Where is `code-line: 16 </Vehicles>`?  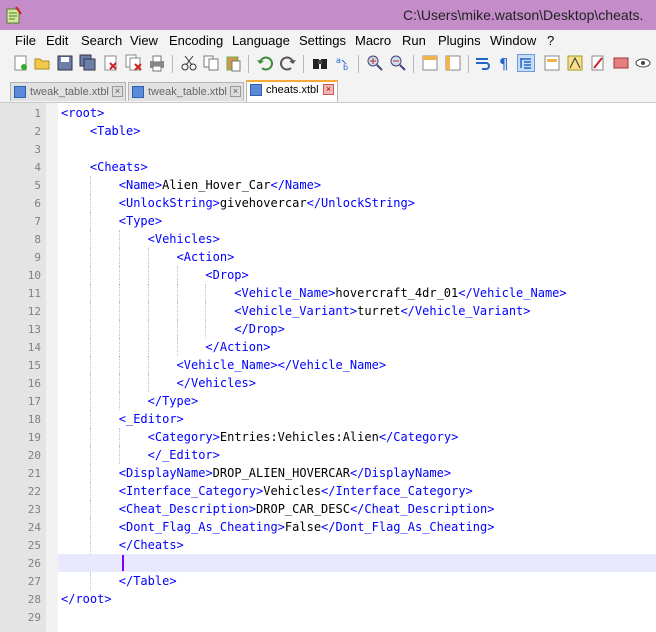
code-line: 16 </Vehicles> is located at coordinates (328, 383).